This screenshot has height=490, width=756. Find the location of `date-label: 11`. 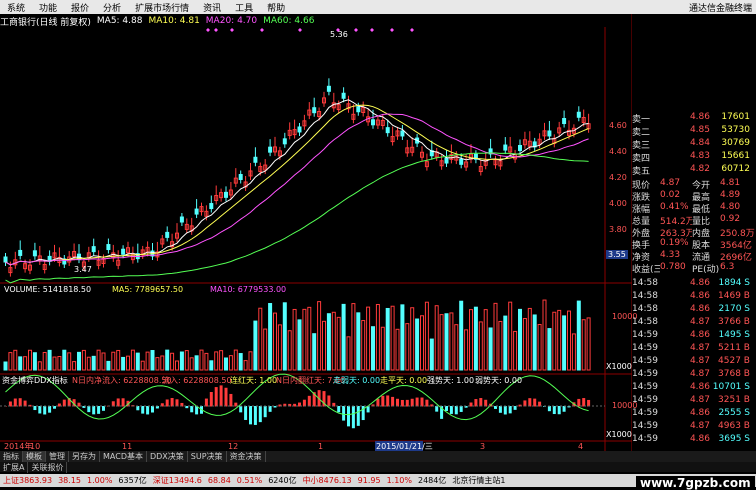

date-label: 11 is located at coordinates (127, 446).